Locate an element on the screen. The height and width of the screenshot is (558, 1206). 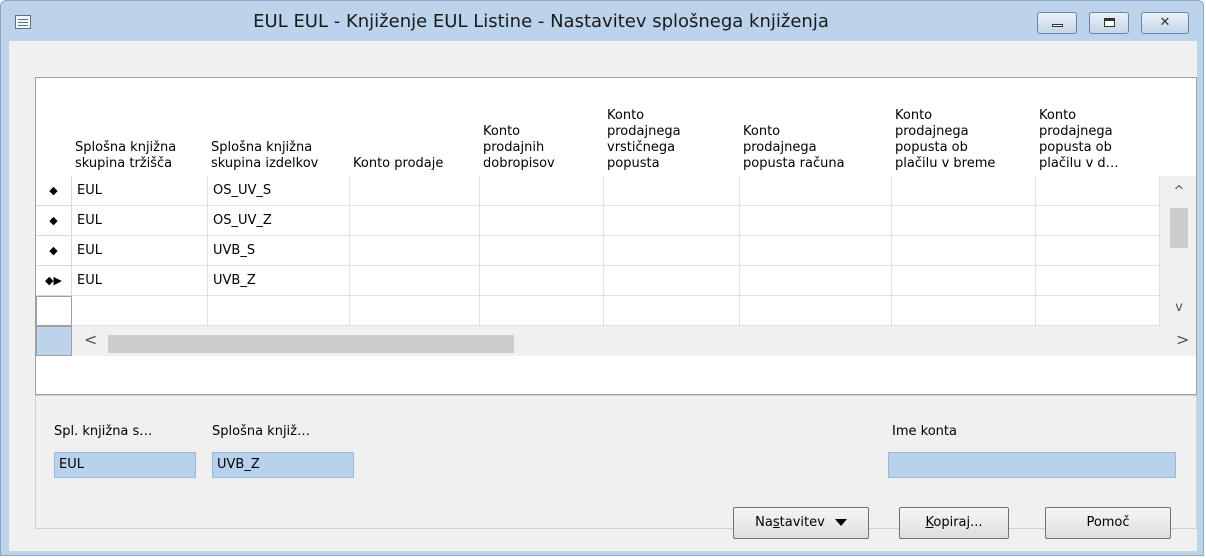
new-row-marker is located at coordinates (54, 311).